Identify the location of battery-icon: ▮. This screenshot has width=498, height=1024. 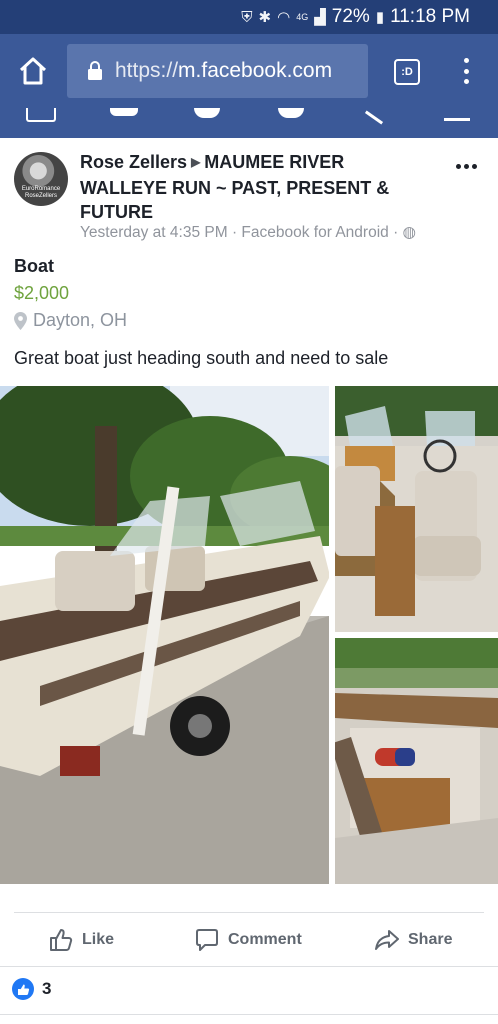
(380, 17).